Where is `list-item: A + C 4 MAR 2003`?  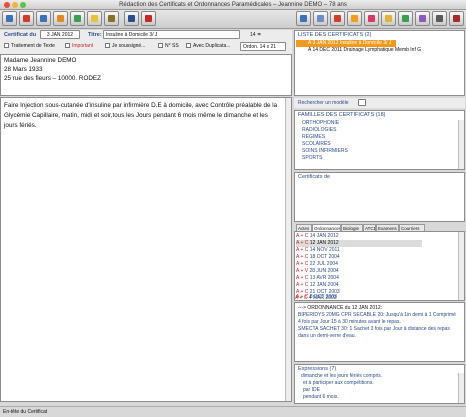
list-item: A + C 4 MAR 2003 is located at coordinates (358, 298).